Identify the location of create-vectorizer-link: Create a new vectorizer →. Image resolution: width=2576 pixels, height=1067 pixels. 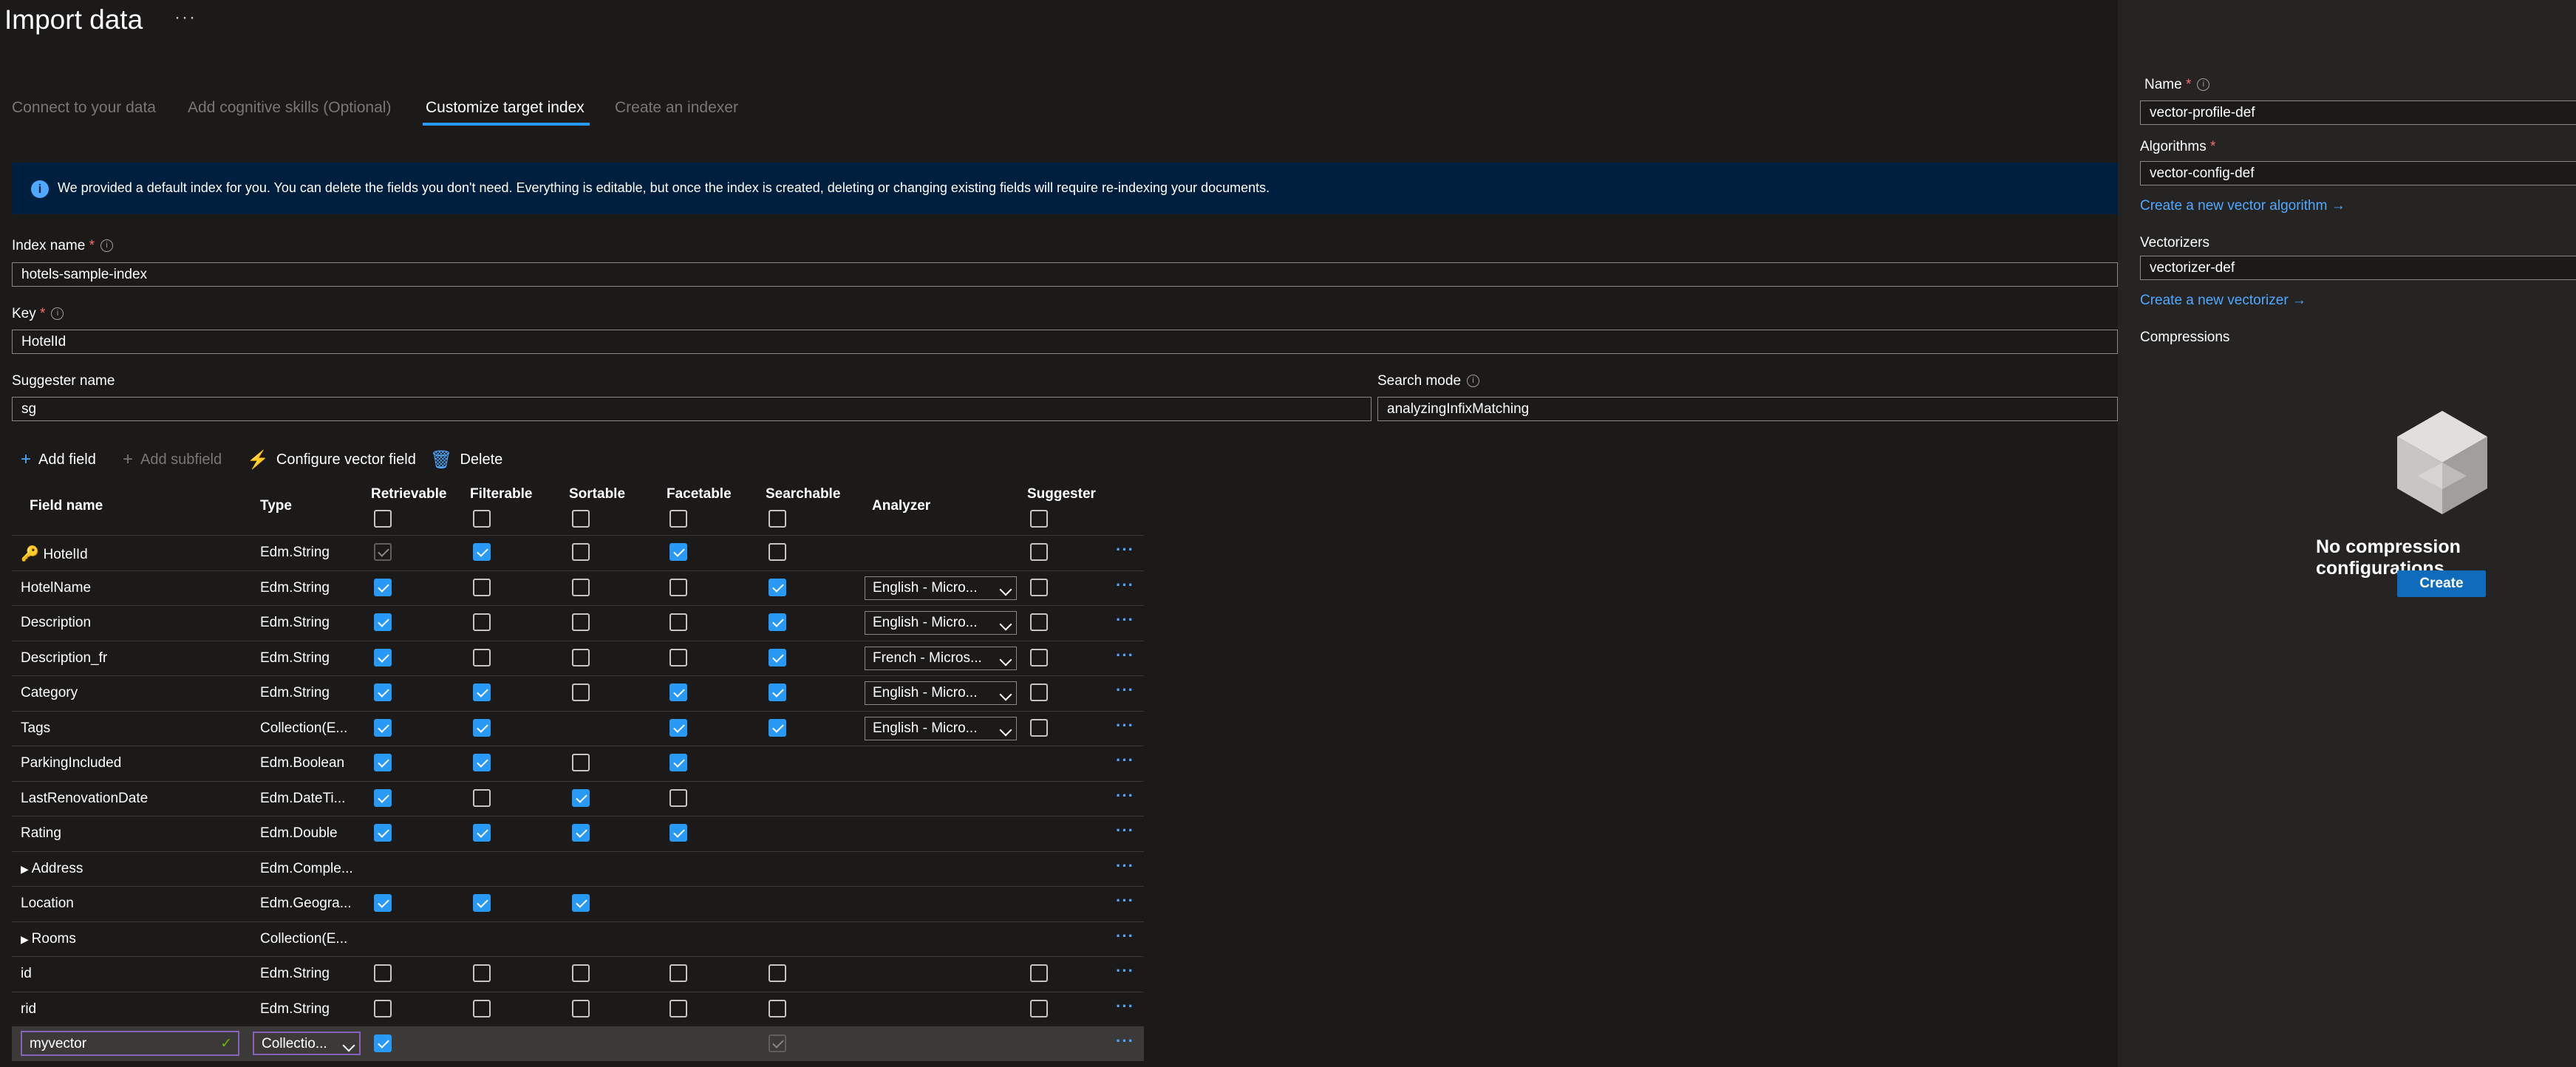
(2223, 301).